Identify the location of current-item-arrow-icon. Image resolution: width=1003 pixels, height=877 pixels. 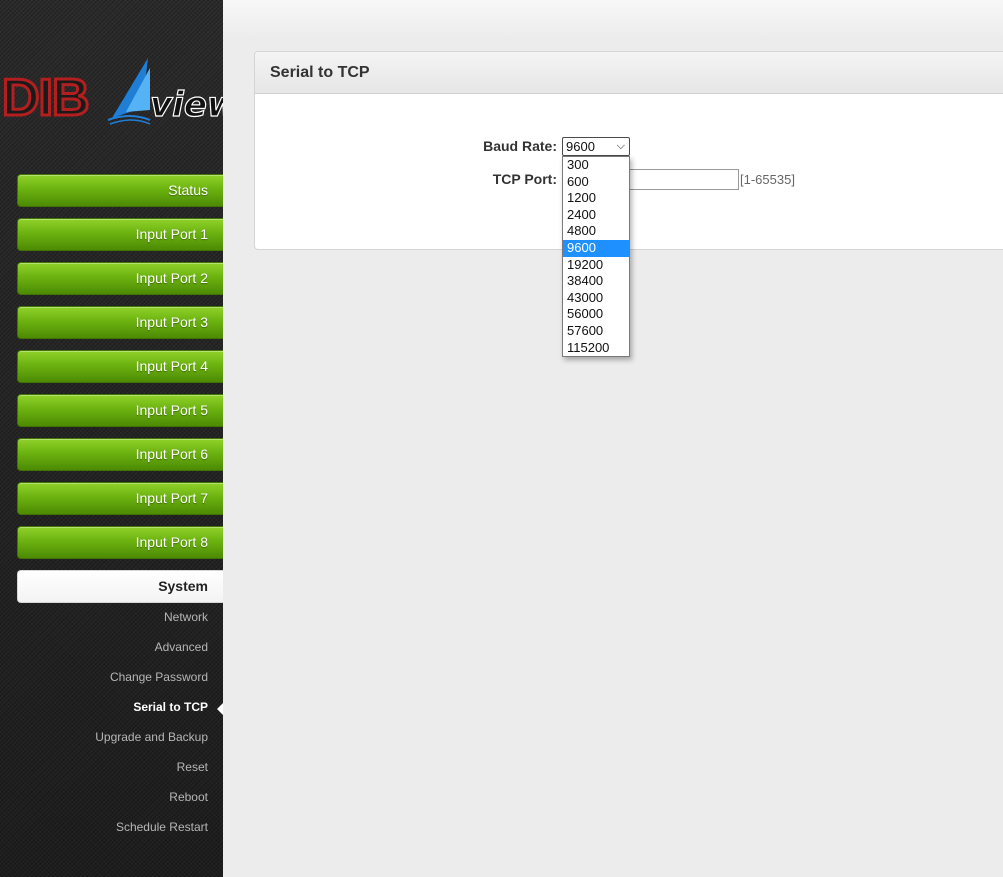
(220, 709).